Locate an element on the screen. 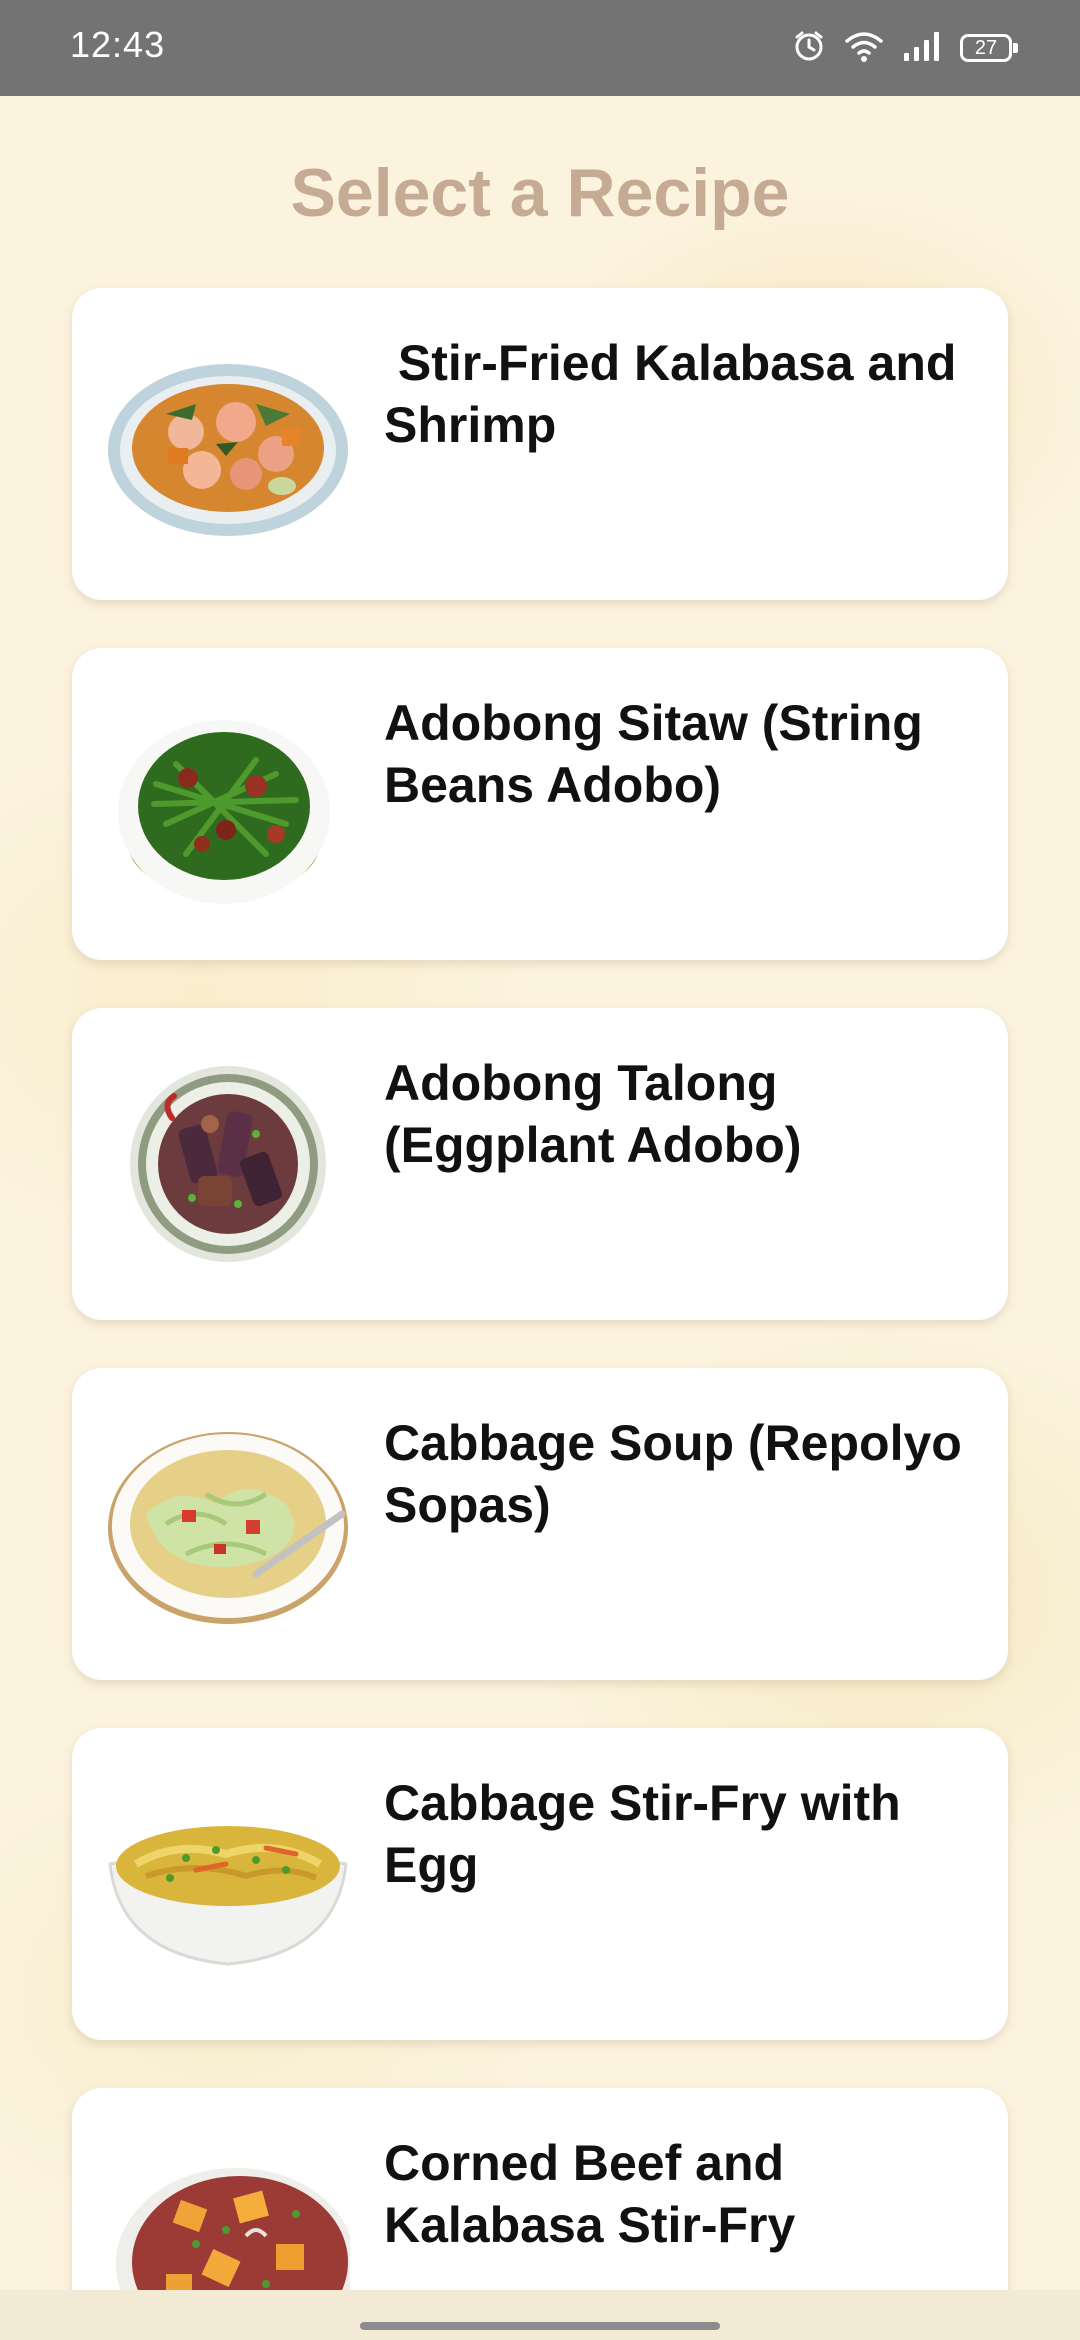  recipe-card-corned-beef-kalabasa: Corned Beef and Kalabasa Stir-Fry is located at coordinates (540, 2189).